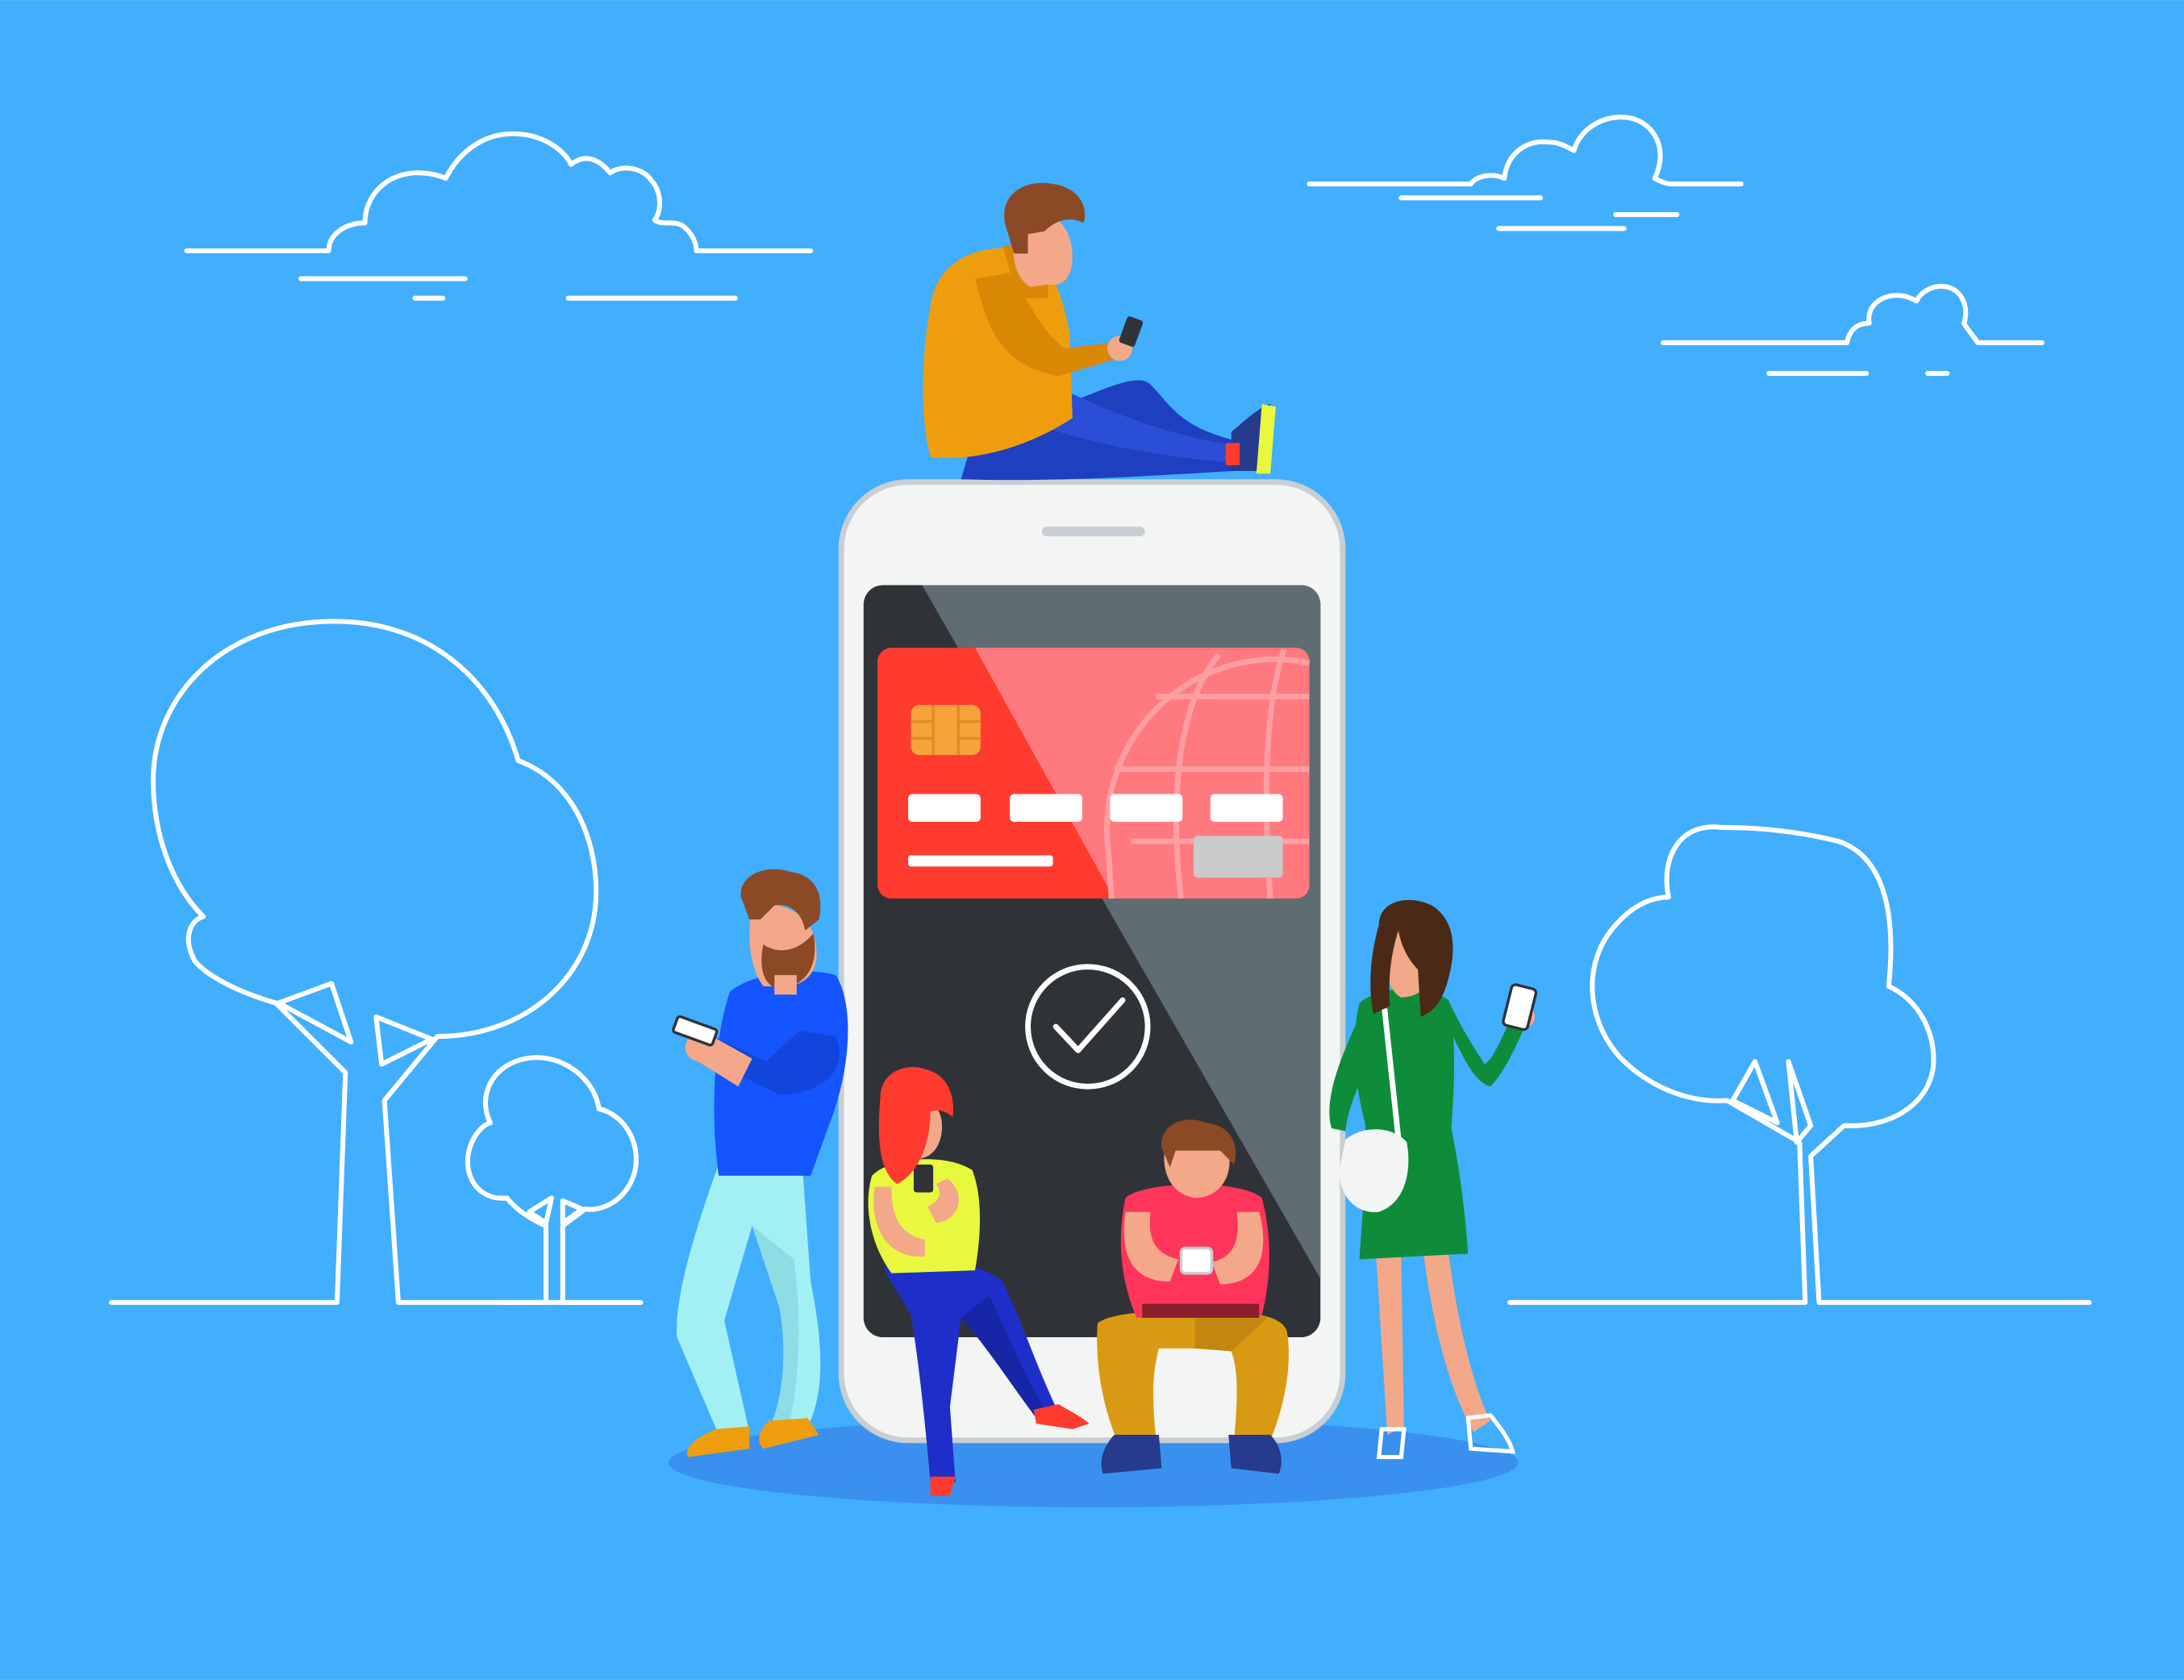 The height and width of the screenshot is (1680, 2184). What do you see at coordinates (1201, 1311) in the screenshot?
I see `crouching-man-belt` at bounding box center [1201, 1311].